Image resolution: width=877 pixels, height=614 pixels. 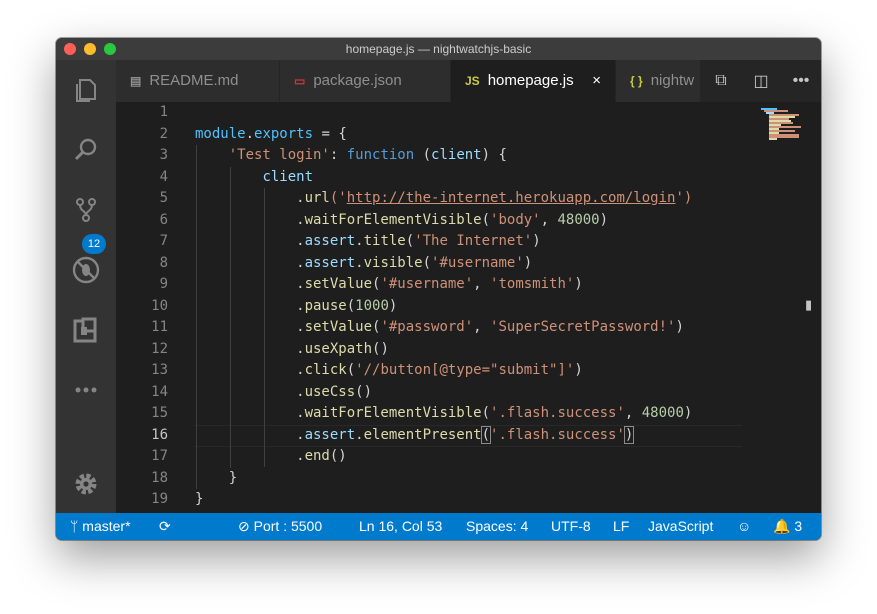 What do you see at coordinates (530, 80) in the screenshot?
I see `tab-label: homepage.js` at bounding box center [530, 80].